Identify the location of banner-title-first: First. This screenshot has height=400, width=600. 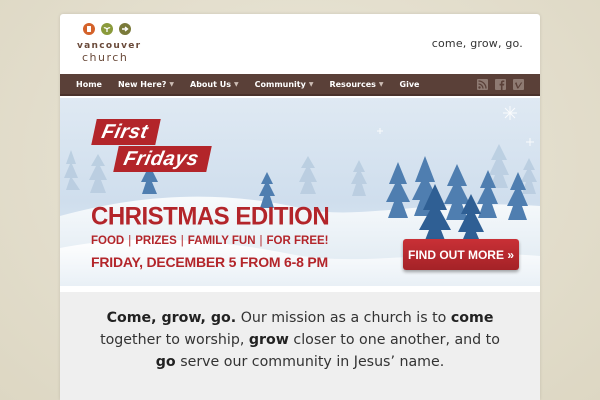
(126, 132).